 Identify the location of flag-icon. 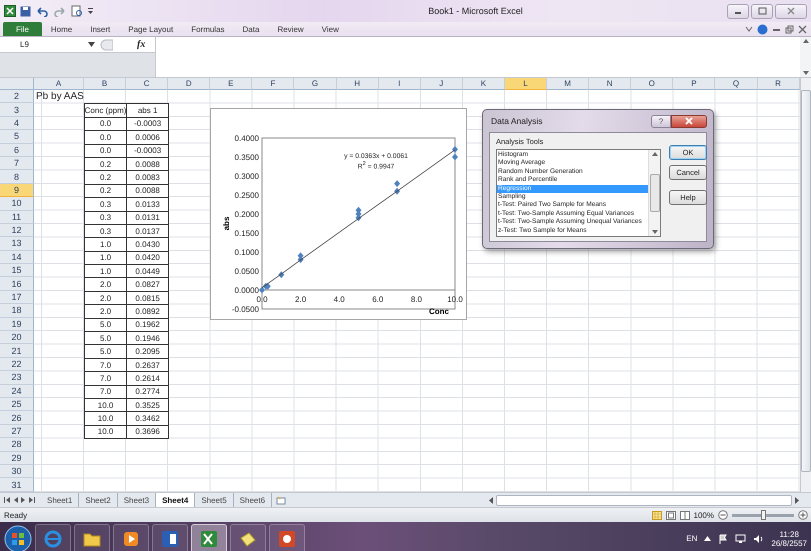
(723, 539).